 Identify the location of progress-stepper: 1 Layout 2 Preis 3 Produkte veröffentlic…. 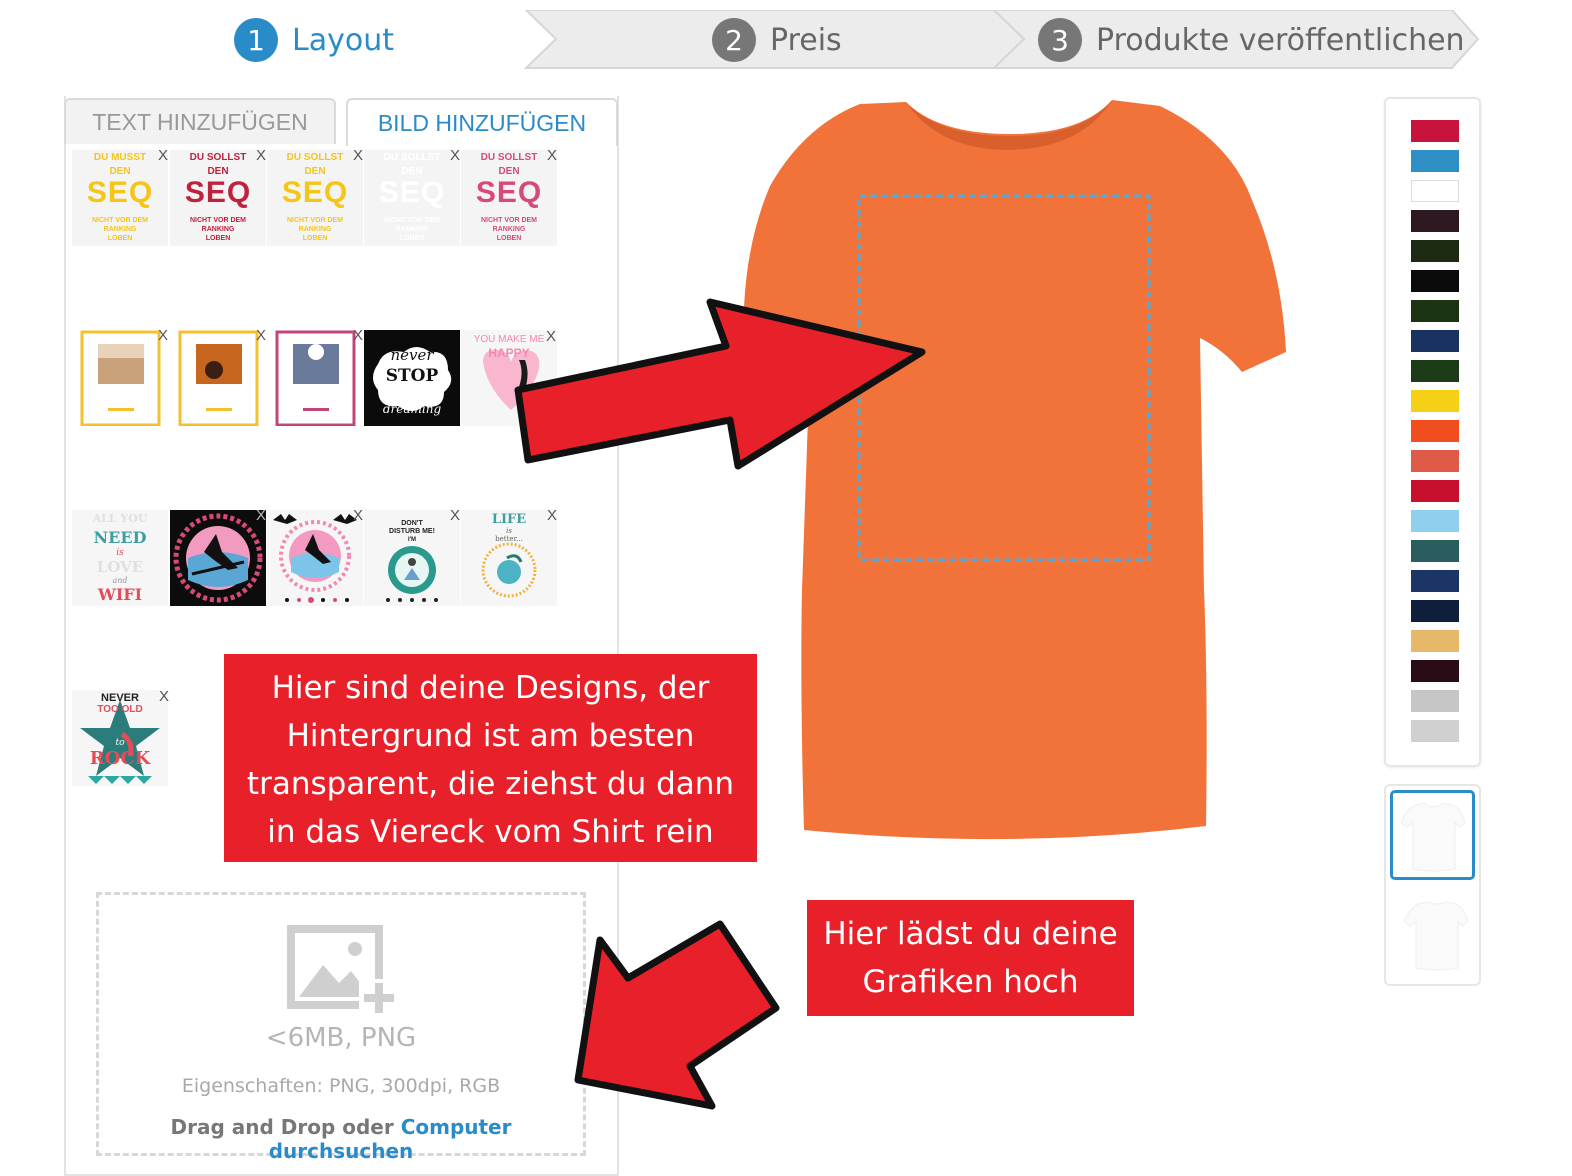
(786, 40).